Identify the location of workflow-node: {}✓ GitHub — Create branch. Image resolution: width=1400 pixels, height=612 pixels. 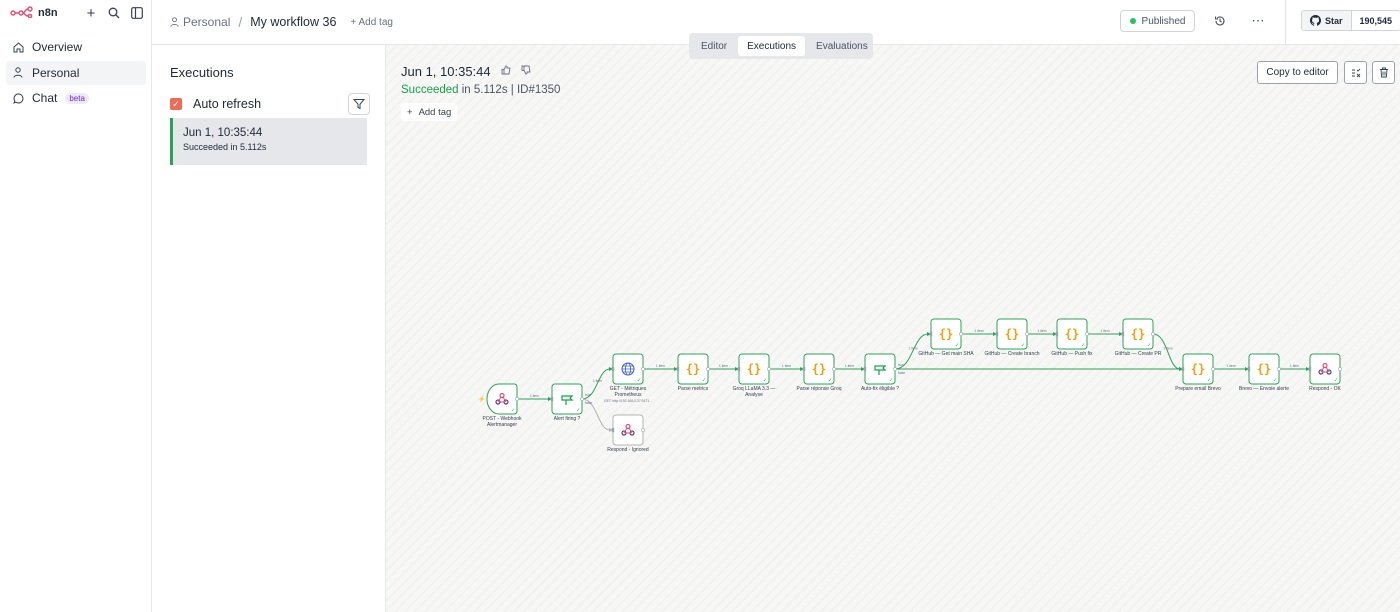
(1012, 337).